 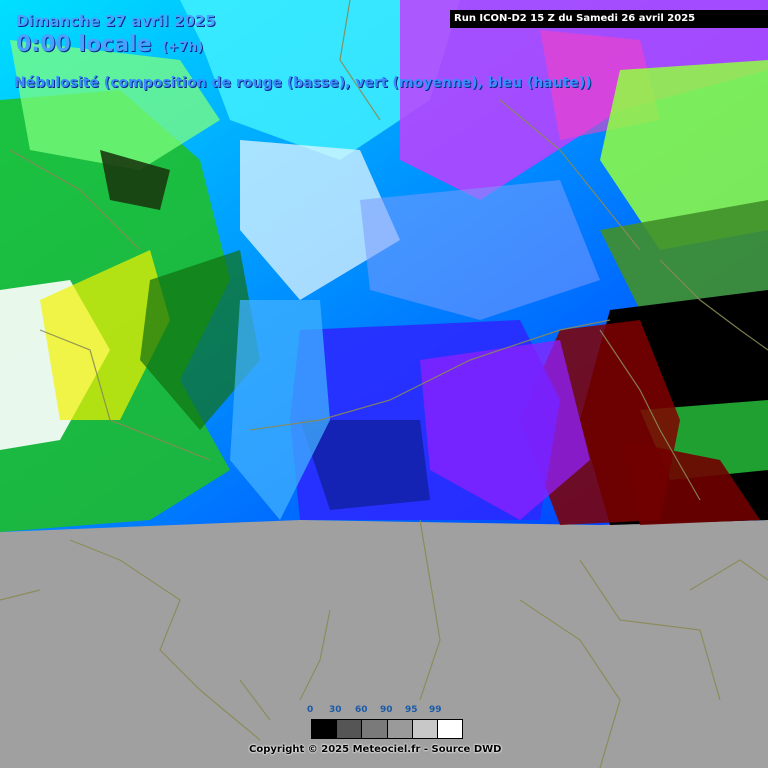 I want to click on color-legend: 0 30 60 90 95 99, so click(x=388, y=722).